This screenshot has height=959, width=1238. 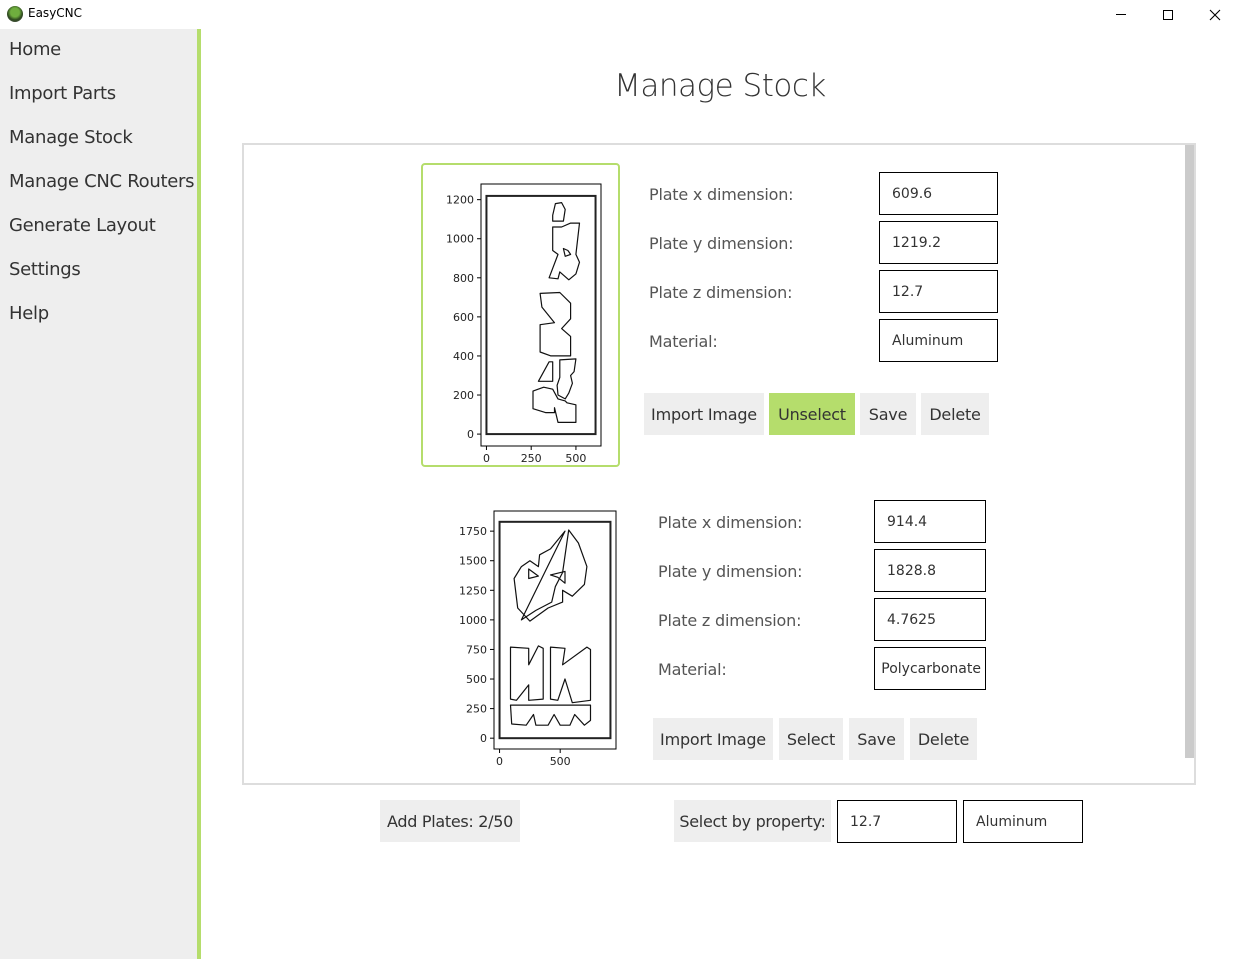 I want to click on page-title: Manage Stock, so click(x=720, y=86).